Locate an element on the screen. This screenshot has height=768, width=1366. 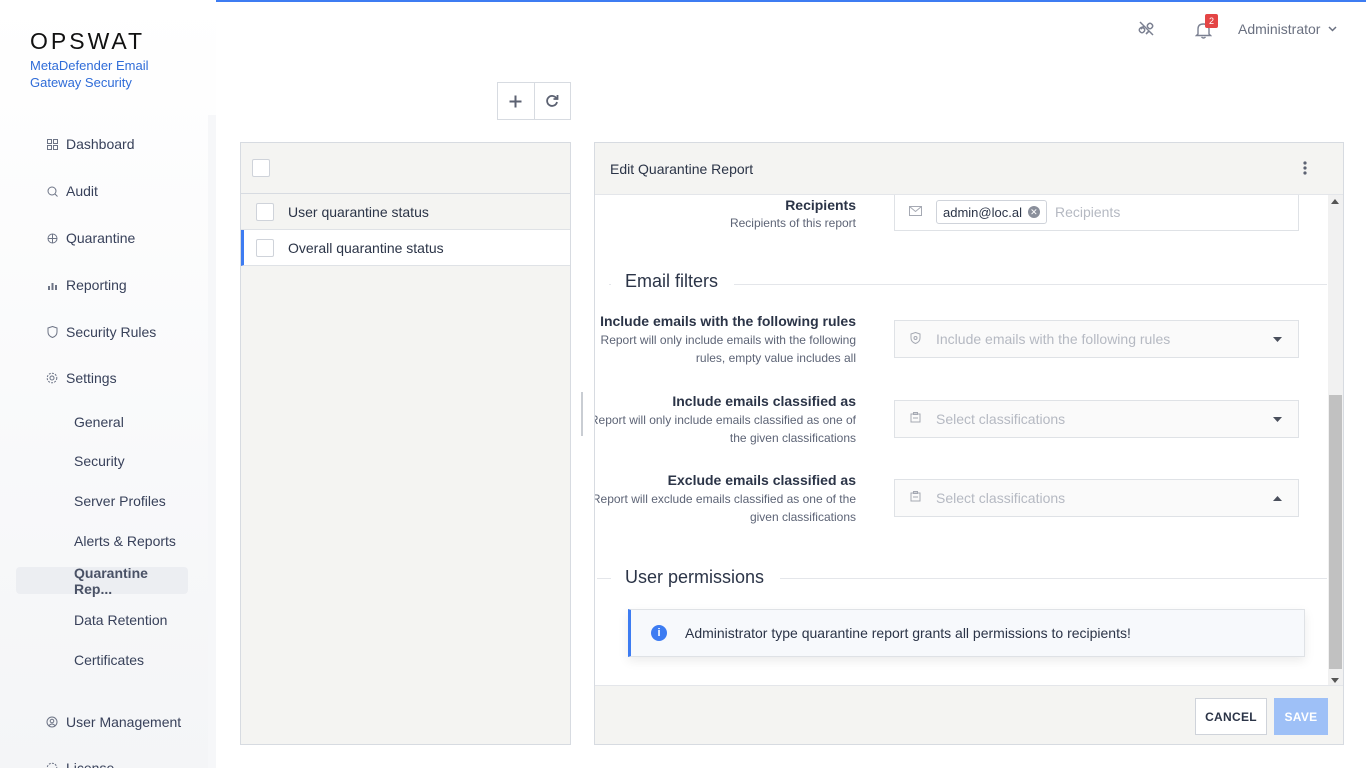
include-rules-placeholder: Include emails with the following rules is located at coordinates (1053, 339).